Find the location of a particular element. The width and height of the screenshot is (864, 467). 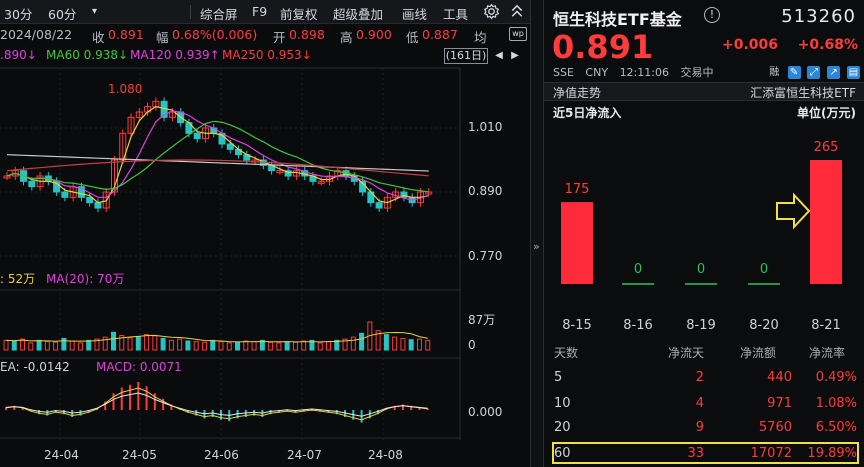

price-axis-label: 0.770 is located at coordinates (485, 256).